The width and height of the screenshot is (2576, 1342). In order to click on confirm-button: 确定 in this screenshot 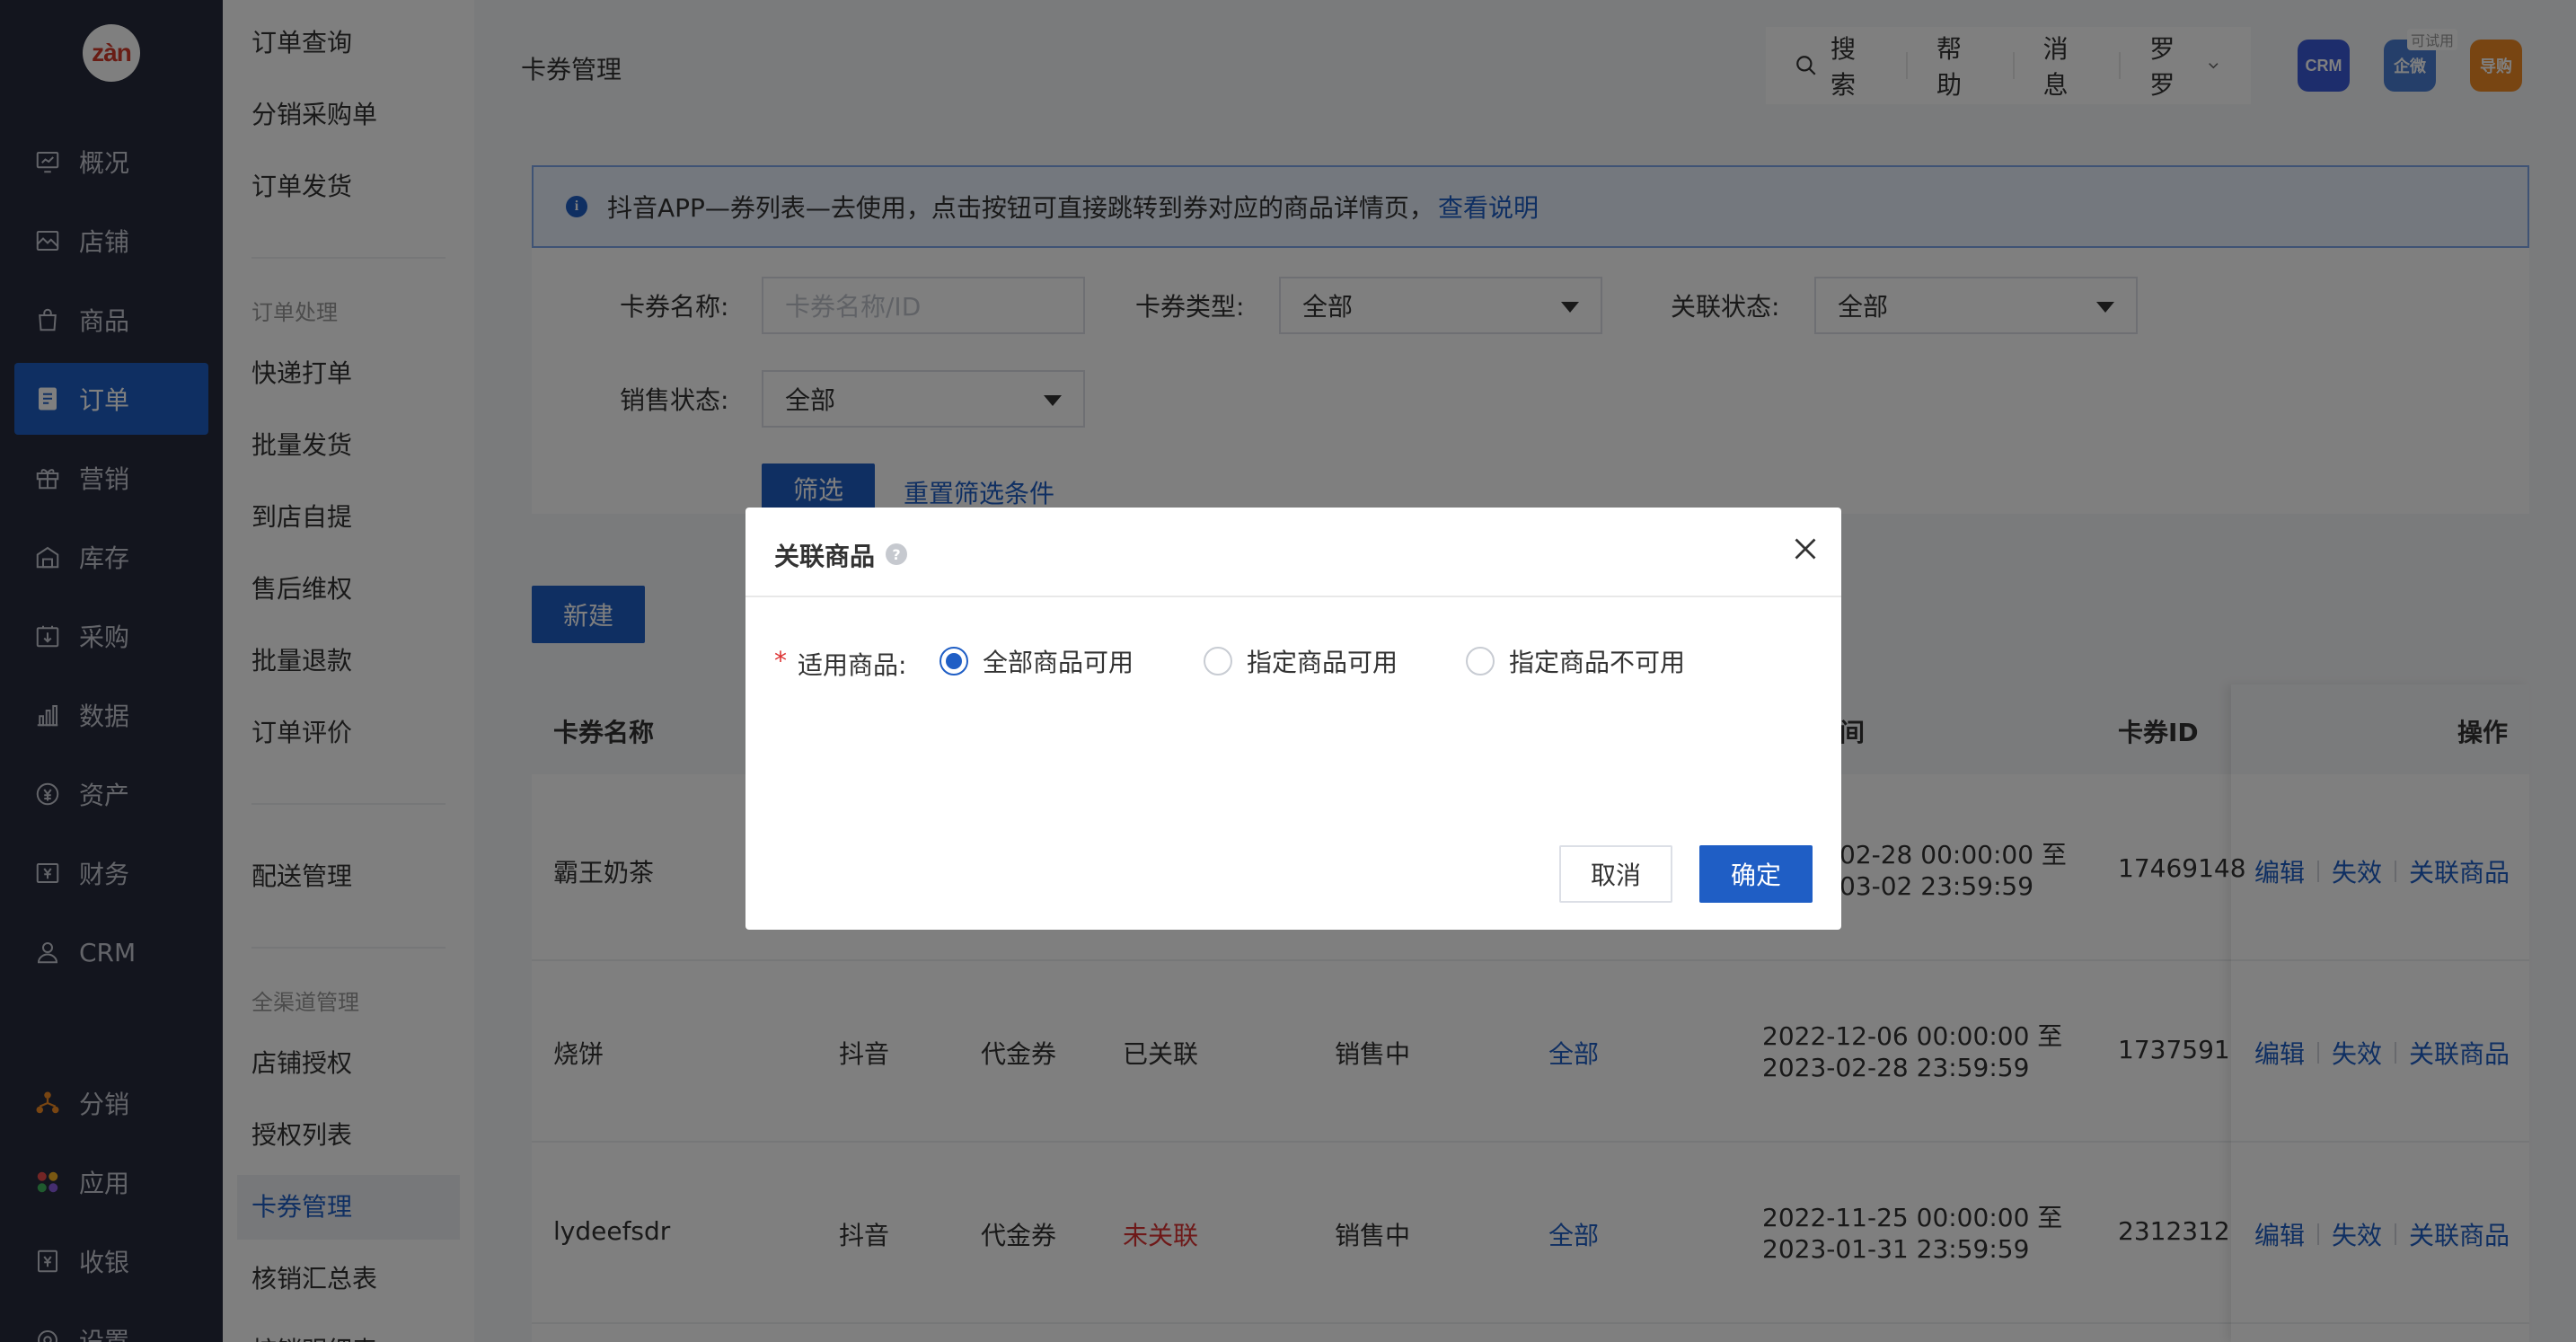, I will do `click(1756, 874)`.